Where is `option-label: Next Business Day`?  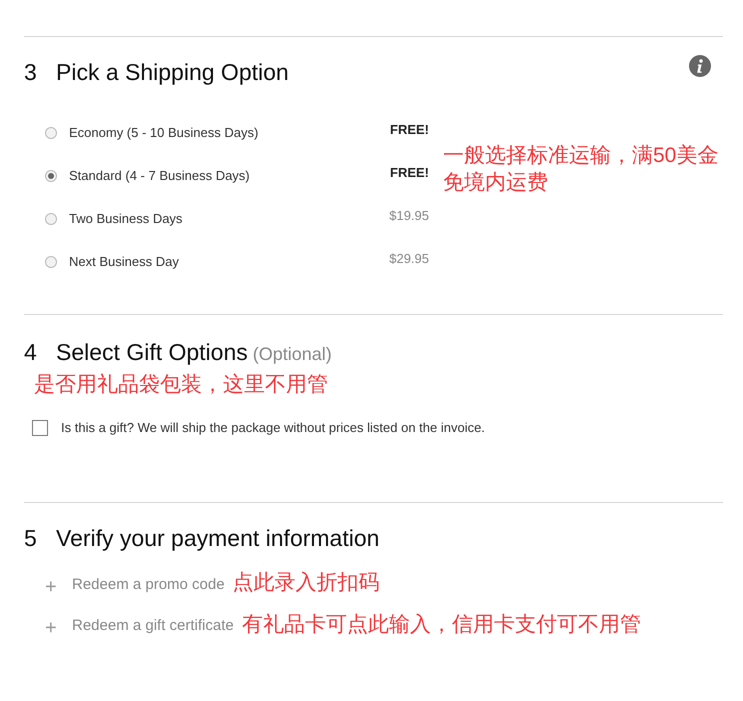 option-label: Next Business Day is located at coordinates (124, 262).